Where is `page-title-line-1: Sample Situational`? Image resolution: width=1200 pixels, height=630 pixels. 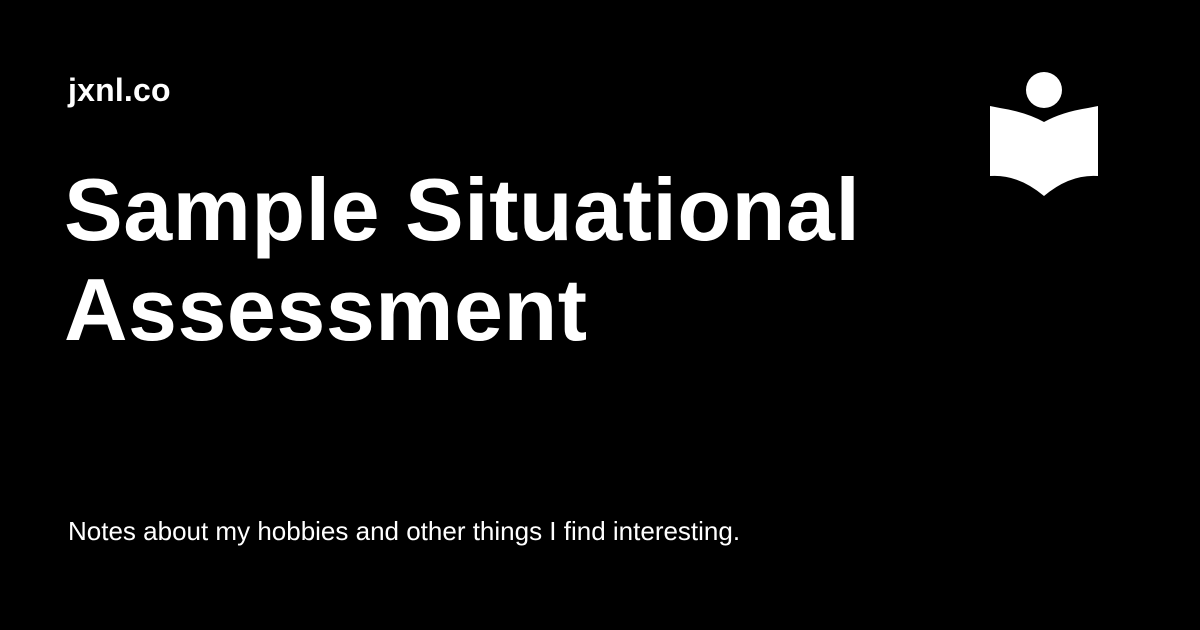
page-title-line-1: Sample Situational is located at coordinates (462, 209).